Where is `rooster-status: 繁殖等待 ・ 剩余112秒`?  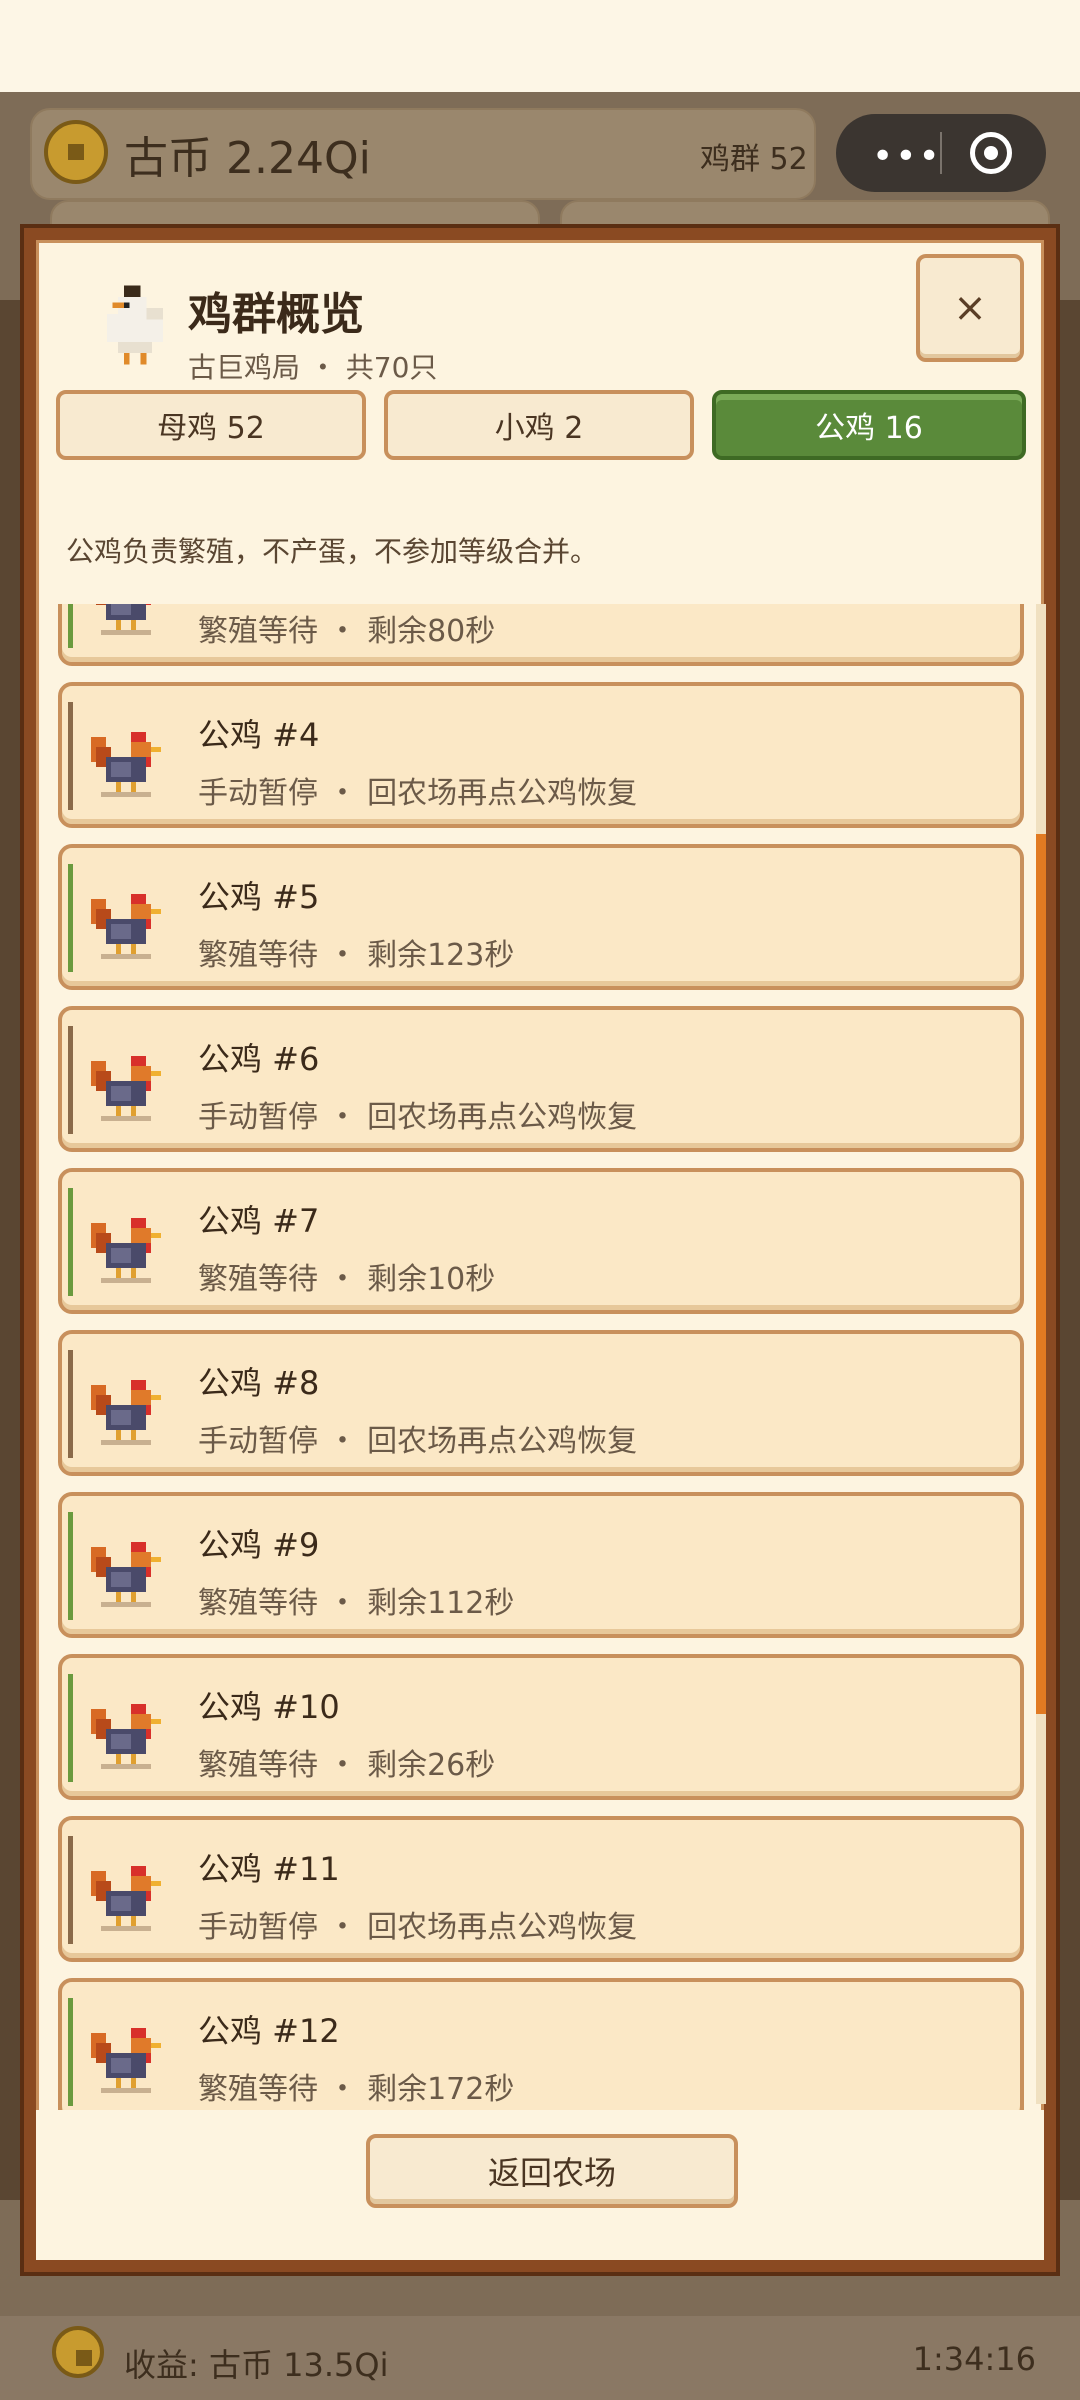 rooster-status: 繁殖等待 ・ 剩余112秒 is located at coordinates (356, 1603).